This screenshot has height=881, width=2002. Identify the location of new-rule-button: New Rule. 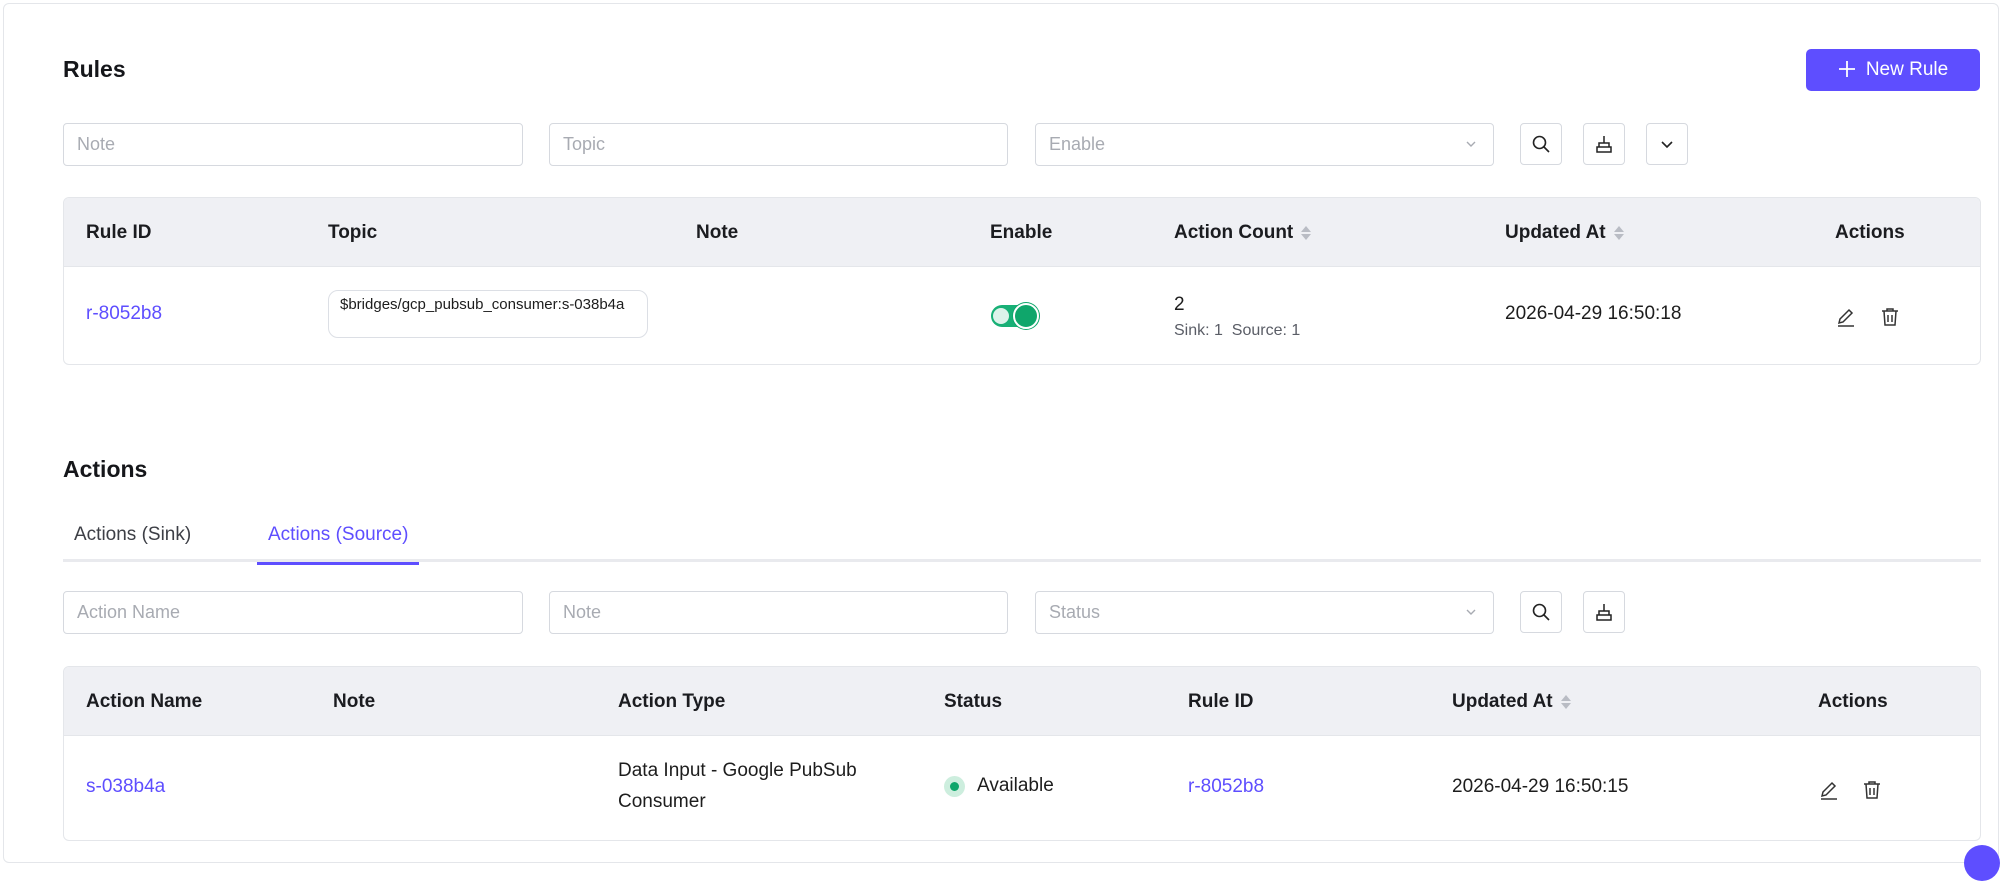
(1893, 70).